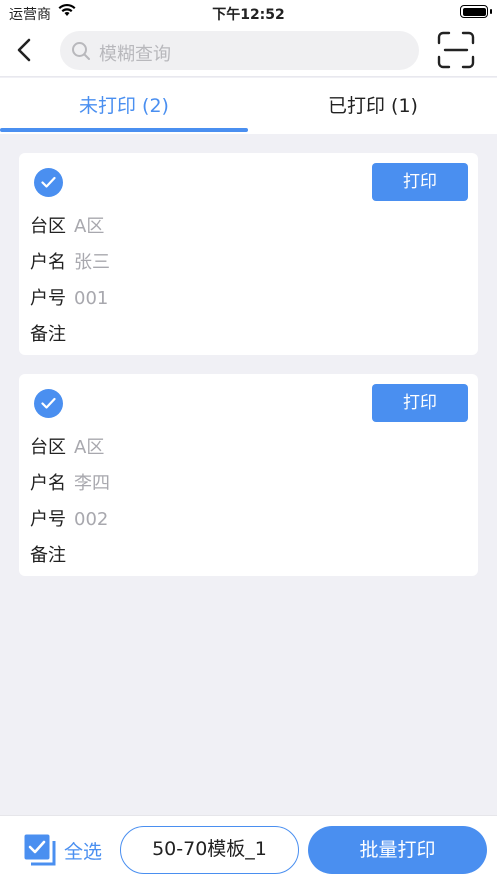  What do you see at coordinates (248, 15) in the screenshot?
I see `clock: 下午12:52` at bounding box center [248, 15].